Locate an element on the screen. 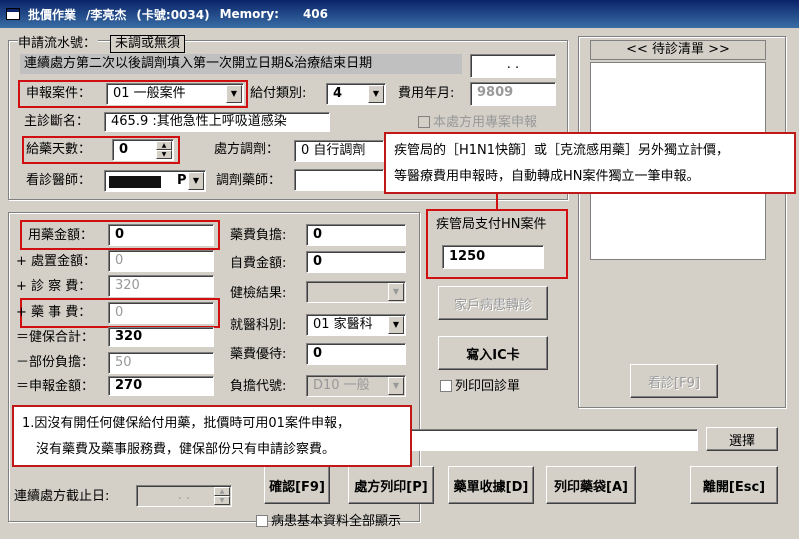 The width and height of the screenshot is (799, 539). confirm-button-label: 確認[F9] is located at coordinates (297, 487).